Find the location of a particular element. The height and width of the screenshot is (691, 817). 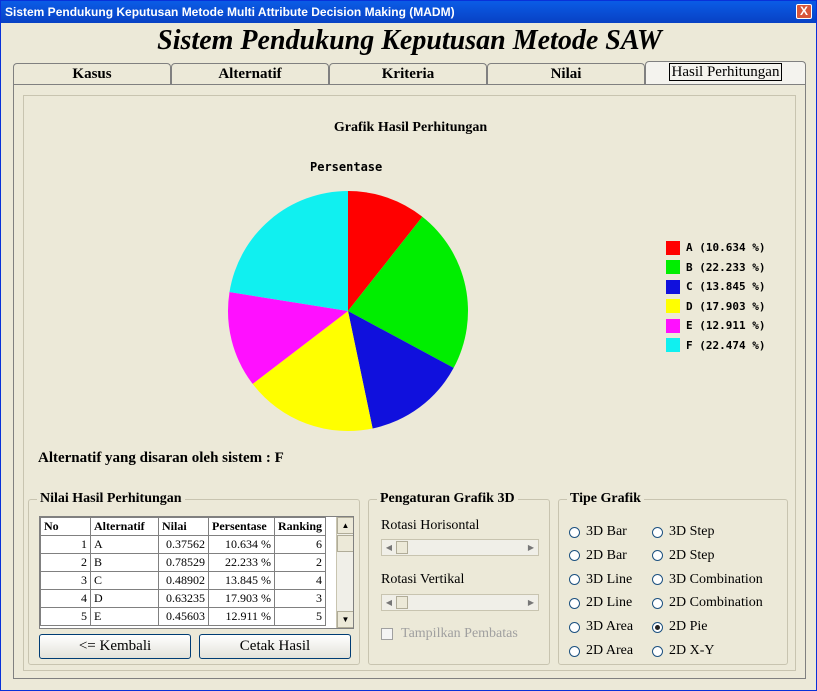

table-row: 2 B 0.78529 22.233 % 2 is located at coordinates (183, 562).